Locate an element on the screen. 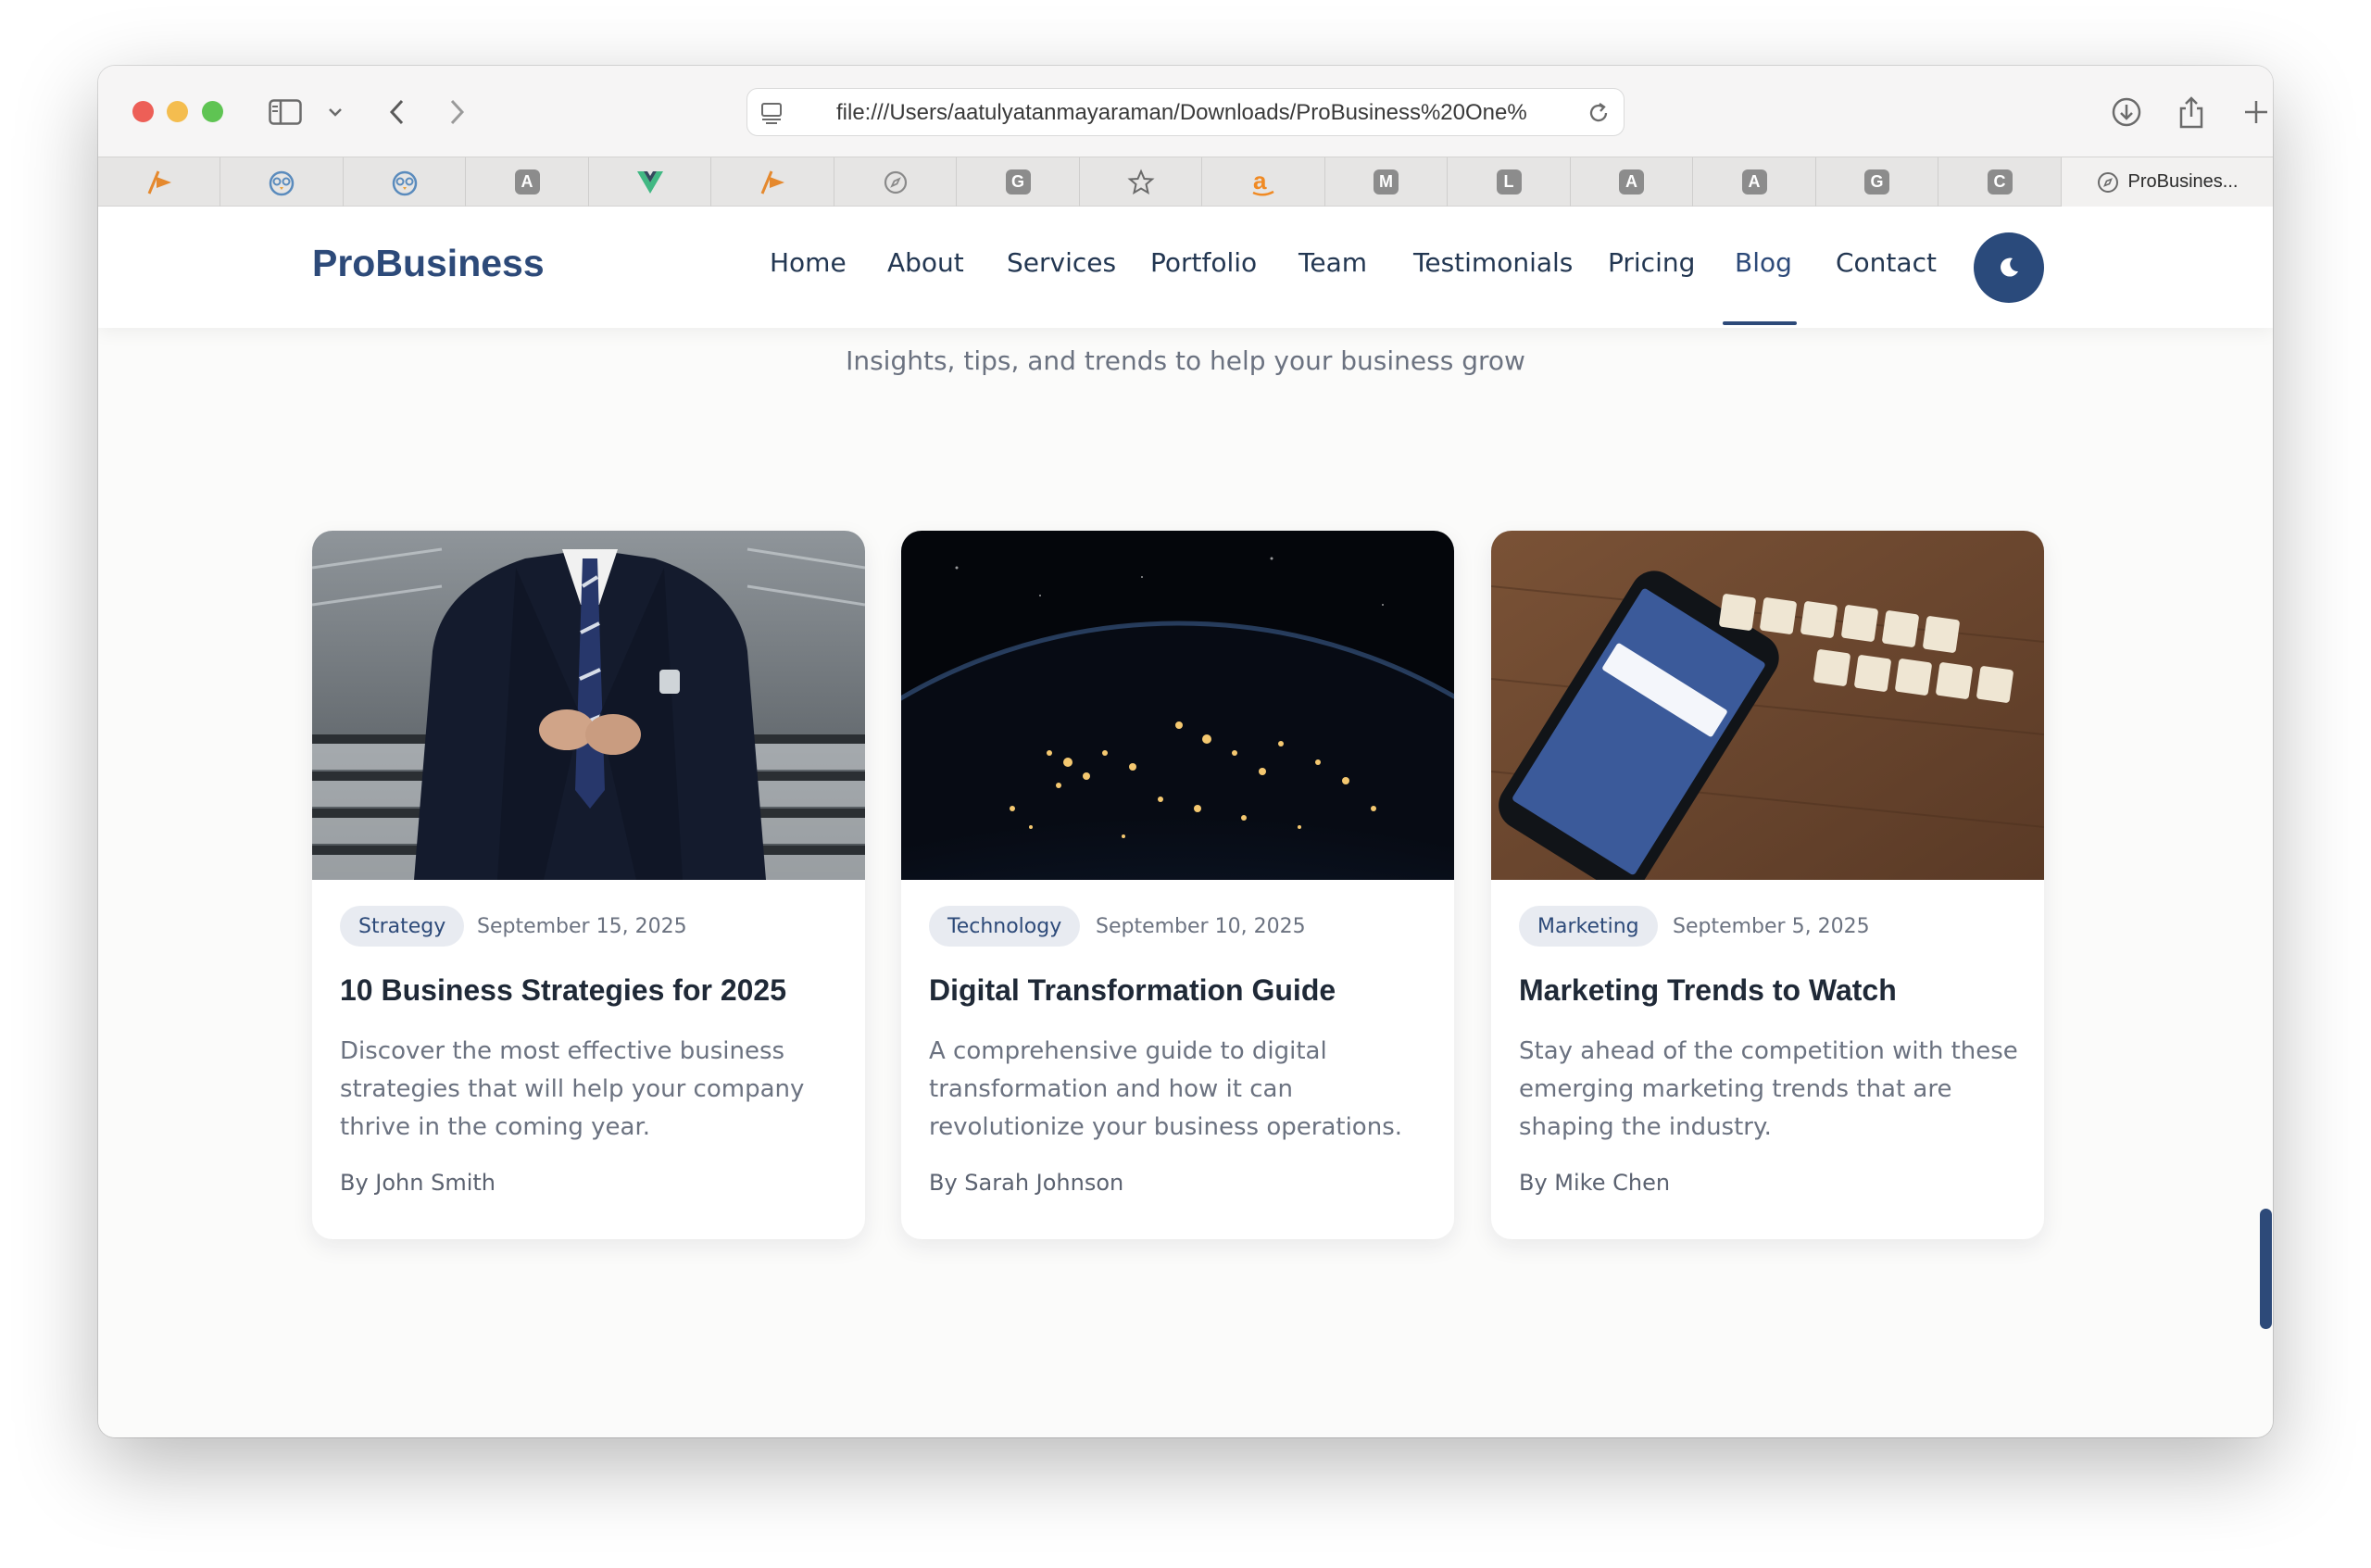 The width and height of the screenshot is (2371, 1568). earth-night-lights-image is located at coordinates (1177, 706).